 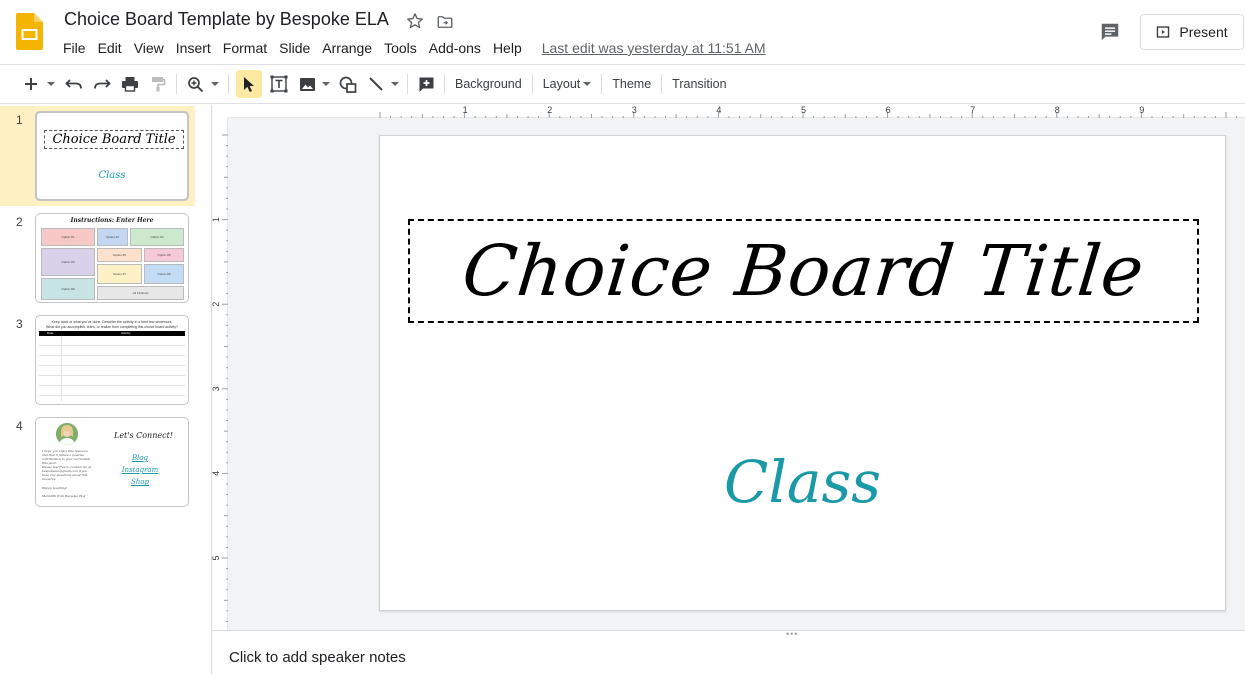 What do you see at coordinates (216, 473) in the screenshot?
I see `ruler-label: 4` at bounding box center [216, 473].